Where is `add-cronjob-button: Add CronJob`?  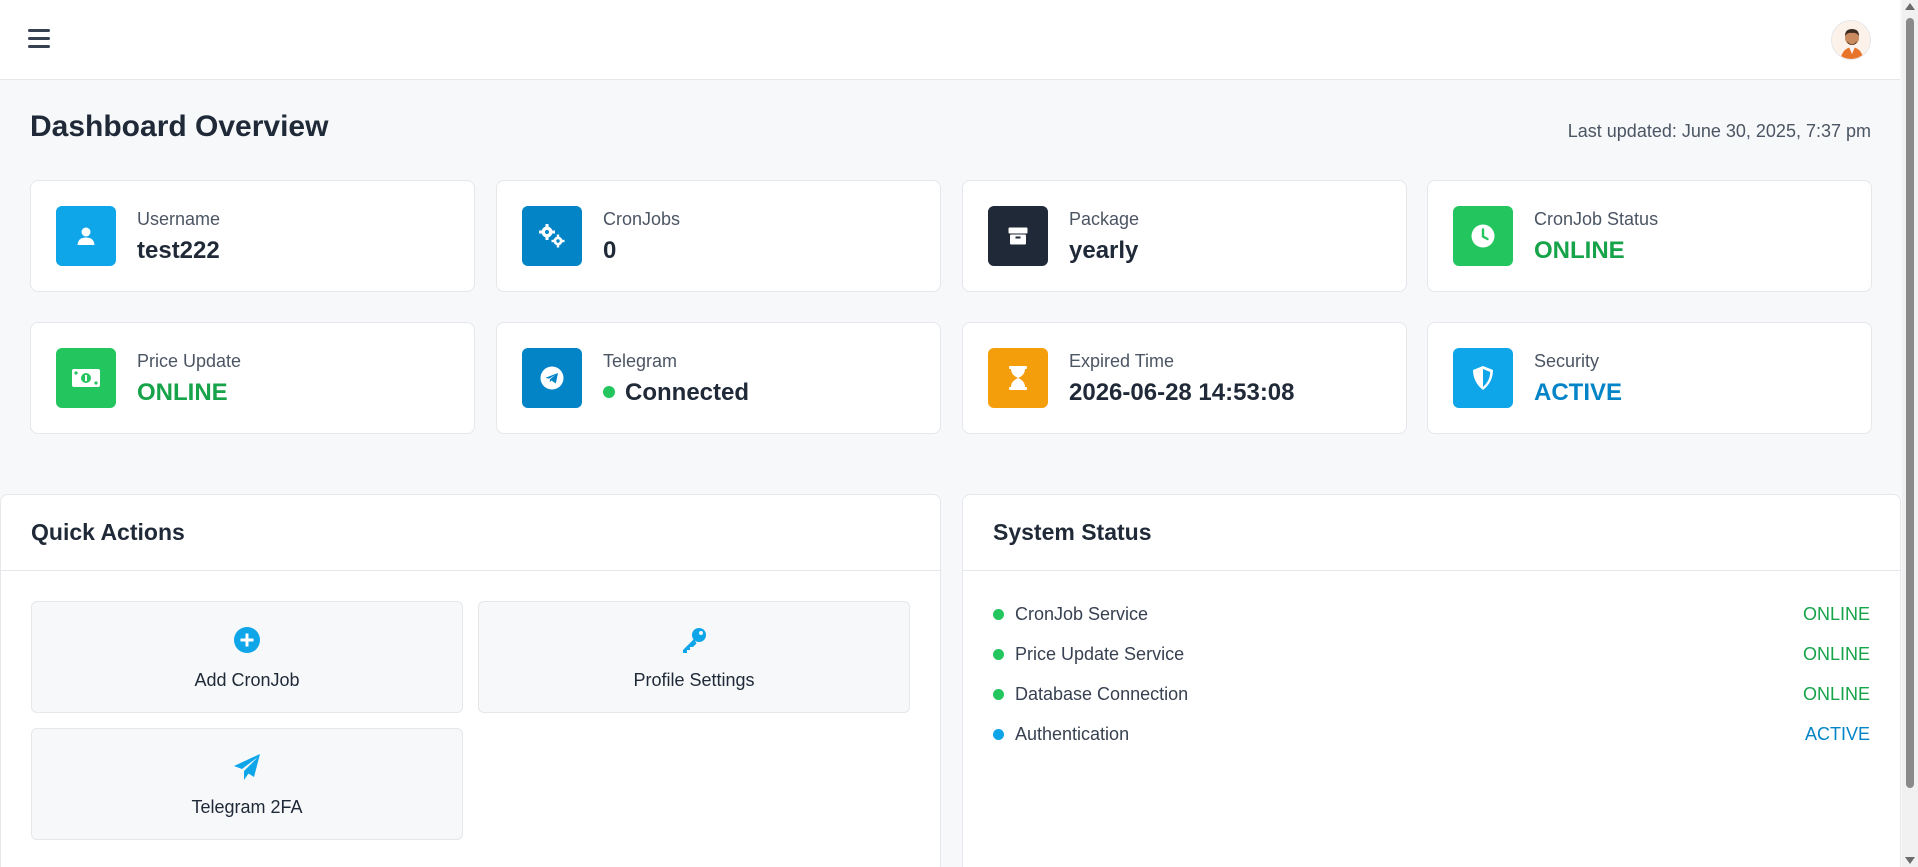 add-cronjob-button: Add CronJob is located at coordinates (247, 657).